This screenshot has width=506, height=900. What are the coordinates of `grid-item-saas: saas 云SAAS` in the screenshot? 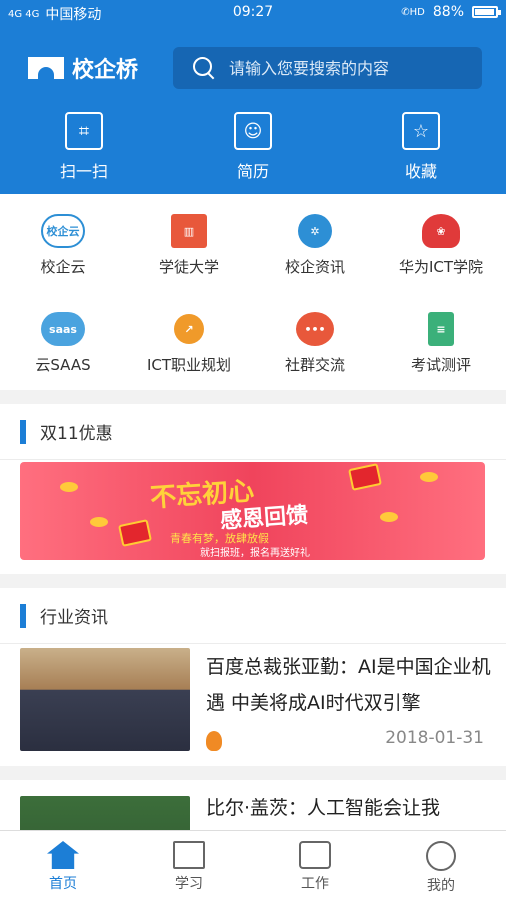 It's located at (63, 343).